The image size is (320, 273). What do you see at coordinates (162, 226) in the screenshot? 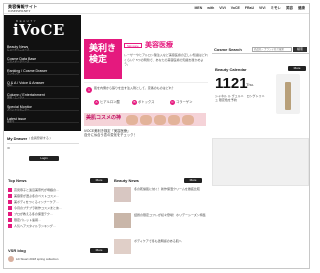
I see `list-item: 話題の限定コフレが続々登場！ホリデーシーズン特集` at bounding box center [162, 226].